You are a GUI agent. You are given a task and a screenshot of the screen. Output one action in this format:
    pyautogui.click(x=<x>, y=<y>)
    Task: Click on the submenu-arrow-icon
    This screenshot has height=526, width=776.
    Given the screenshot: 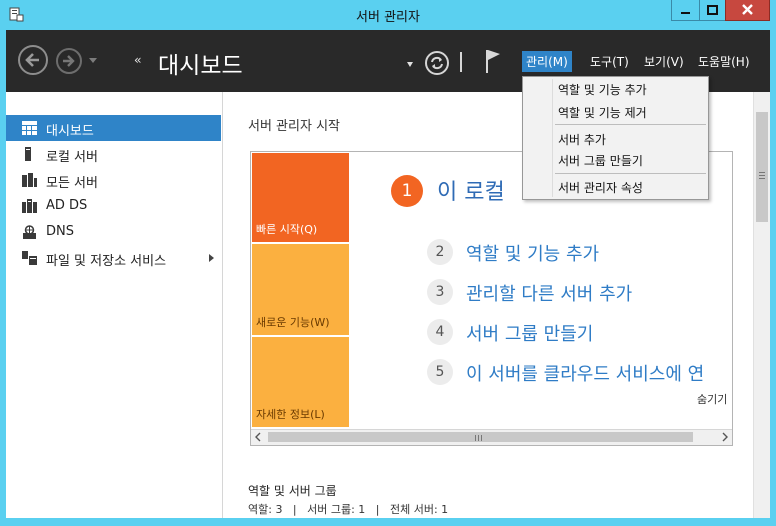 What is the action you would take?
    pyautogui.click(x=211, y=258)
    